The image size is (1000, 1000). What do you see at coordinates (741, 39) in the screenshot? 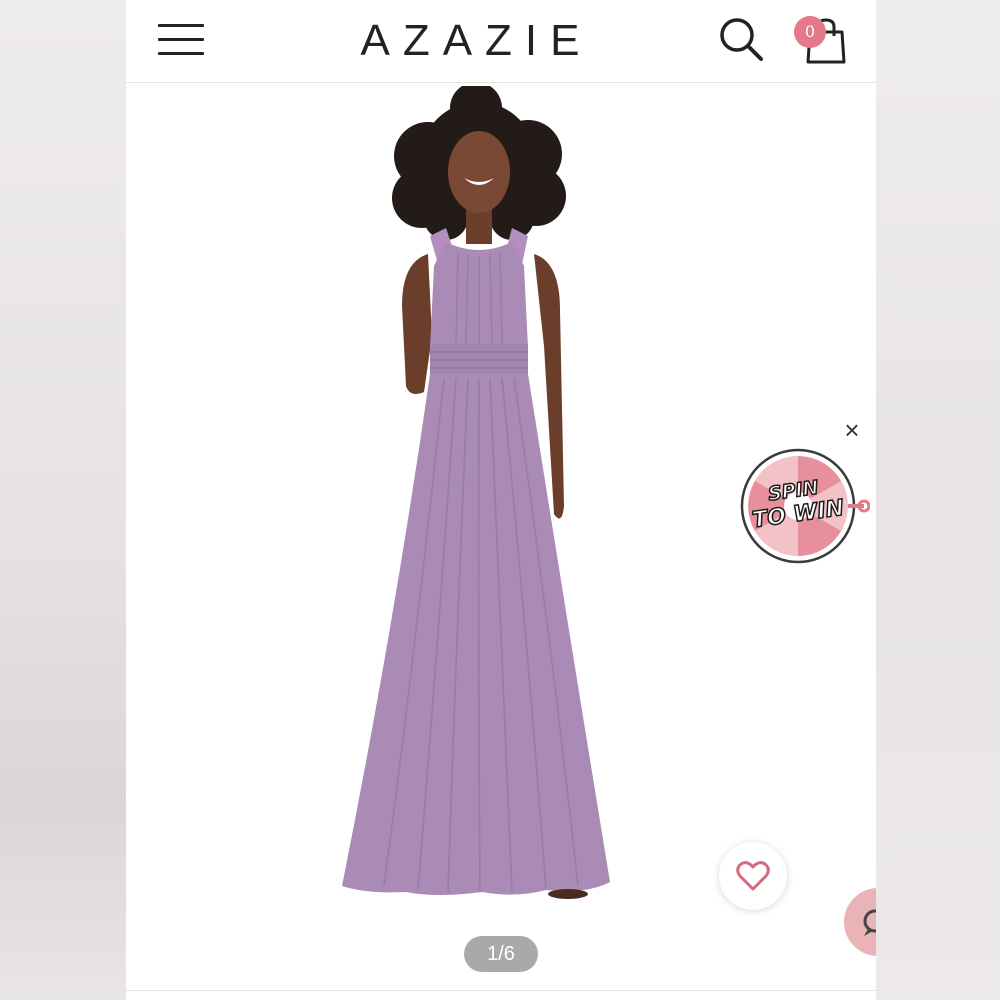
I see `search-icon` at bounding box center [741, 39].